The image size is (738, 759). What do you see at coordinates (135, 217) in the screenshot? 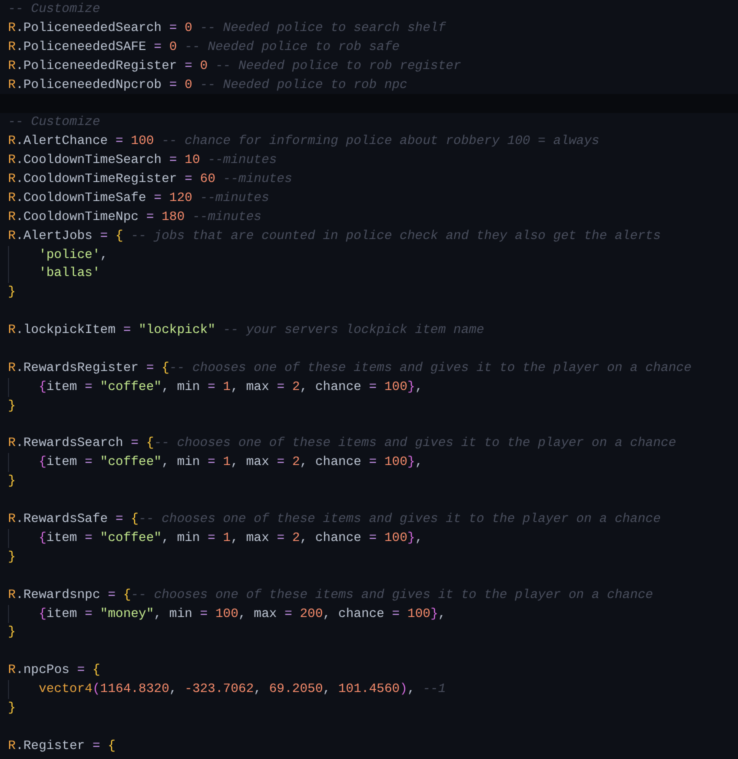
I see `code-line: R.CooldownTimeNpc = 180 --minutes` at bounding box center [135, 217].